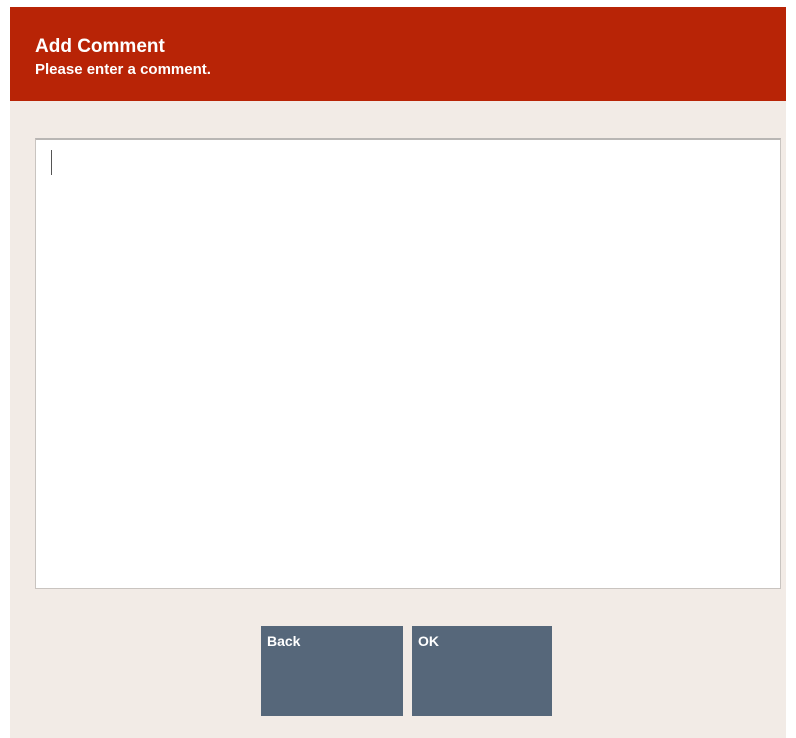 The image size is (796, 738). What do you see at coordinates (51, 162) in the screenshot?
I see `text-cursor` at bounding box center [51, 162].